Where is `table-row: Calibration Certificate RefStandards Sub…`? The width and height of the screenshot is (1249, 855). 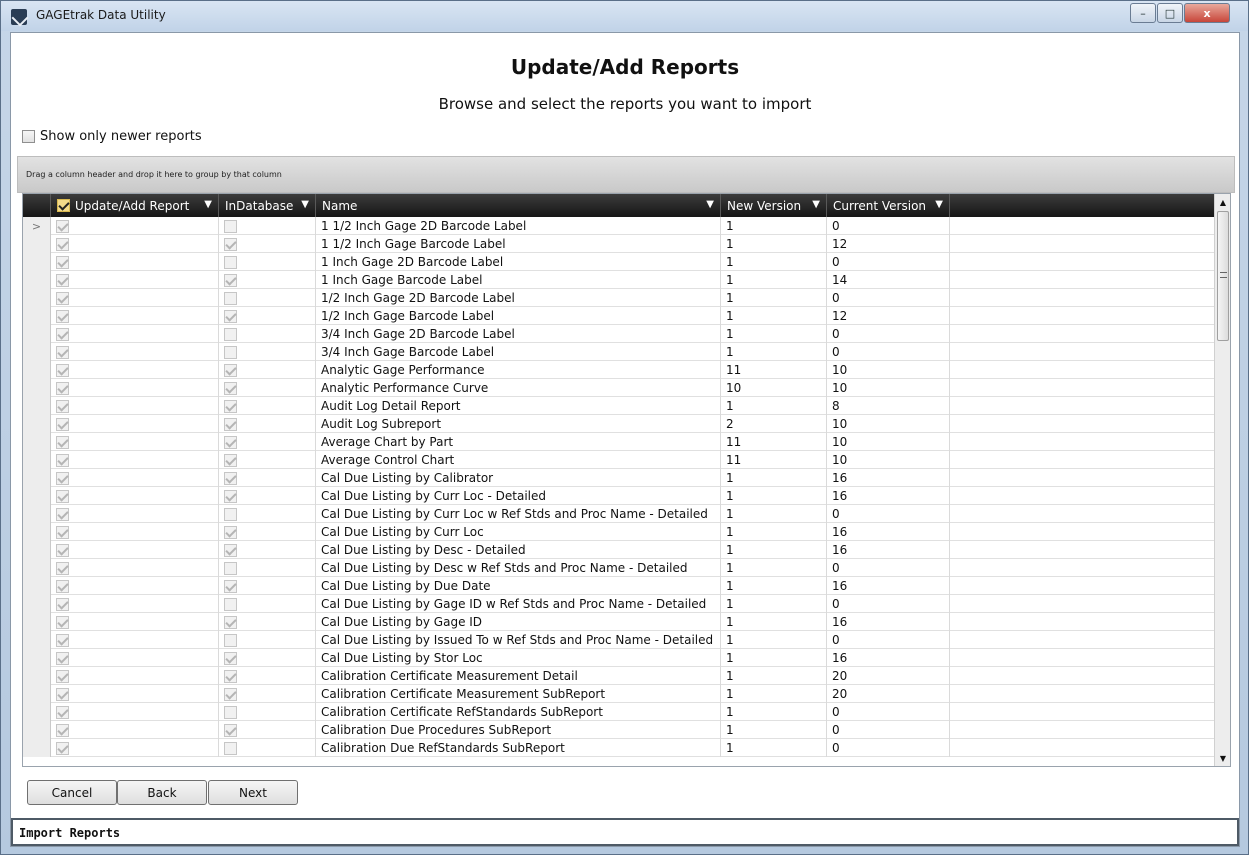
table-row: Calibration Certificate RefStandards Sub… is located at coordinates (619, 712).